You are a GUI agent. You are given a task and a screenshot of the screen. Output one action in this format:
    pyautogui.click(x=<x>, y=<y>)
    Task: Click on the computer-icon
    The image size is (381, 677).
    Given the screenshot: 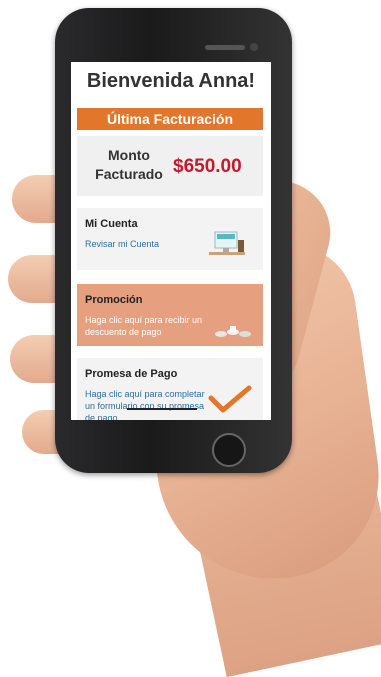 What is the action you would take?
    pyautogui.click(x=227, y=243)
    